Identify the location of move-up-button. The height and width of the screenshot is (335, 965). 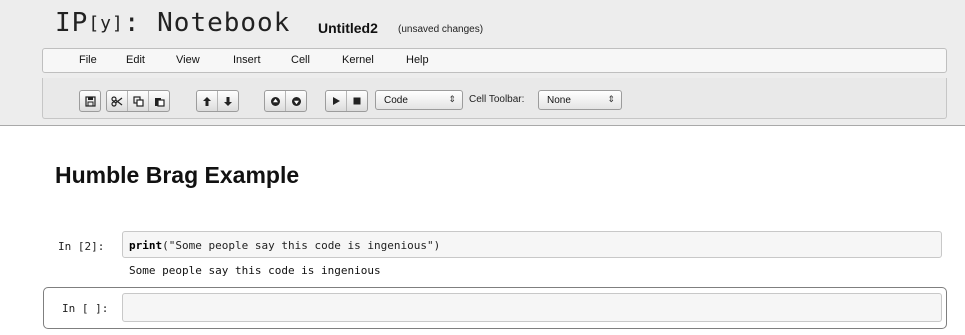
(207, 101).